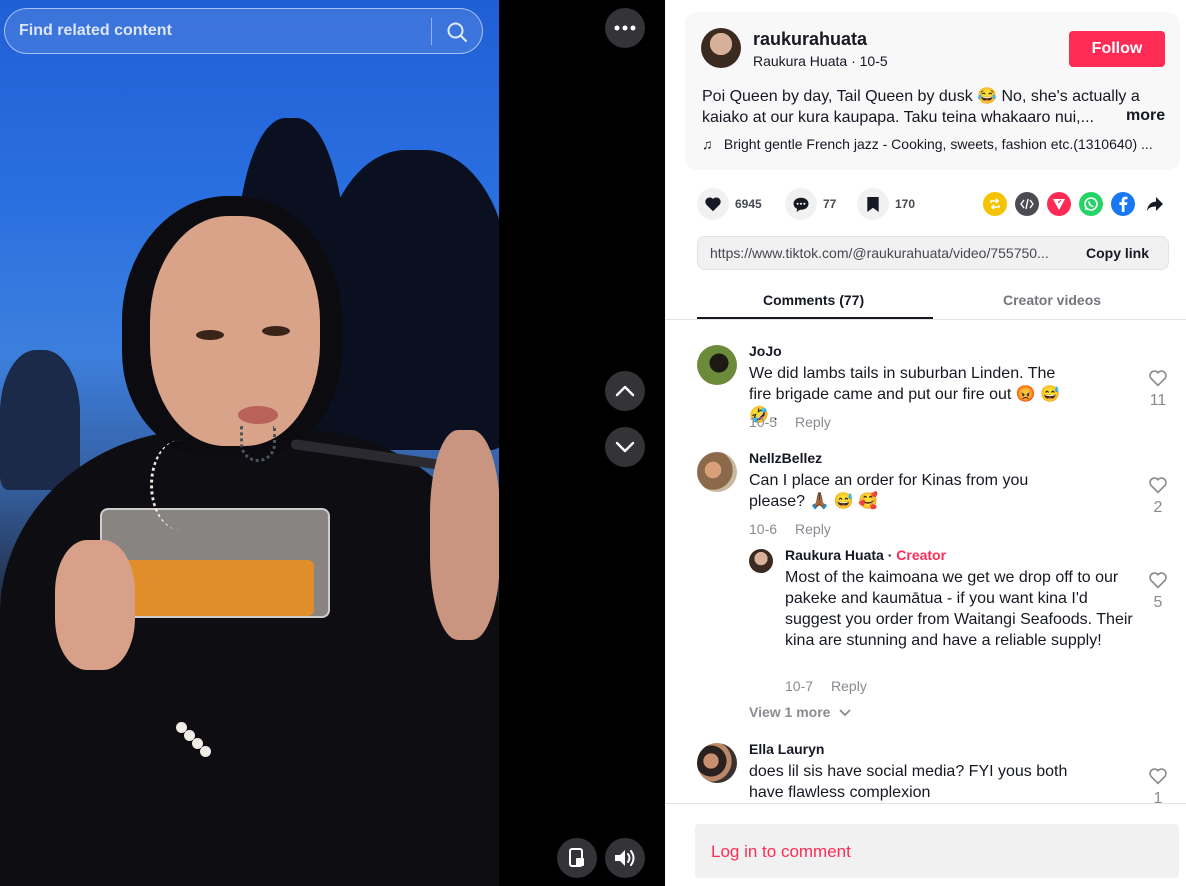  Describe the element at coordinates (1158, 507) in the screenshot. I see `comment-like-count: 2` at that location.